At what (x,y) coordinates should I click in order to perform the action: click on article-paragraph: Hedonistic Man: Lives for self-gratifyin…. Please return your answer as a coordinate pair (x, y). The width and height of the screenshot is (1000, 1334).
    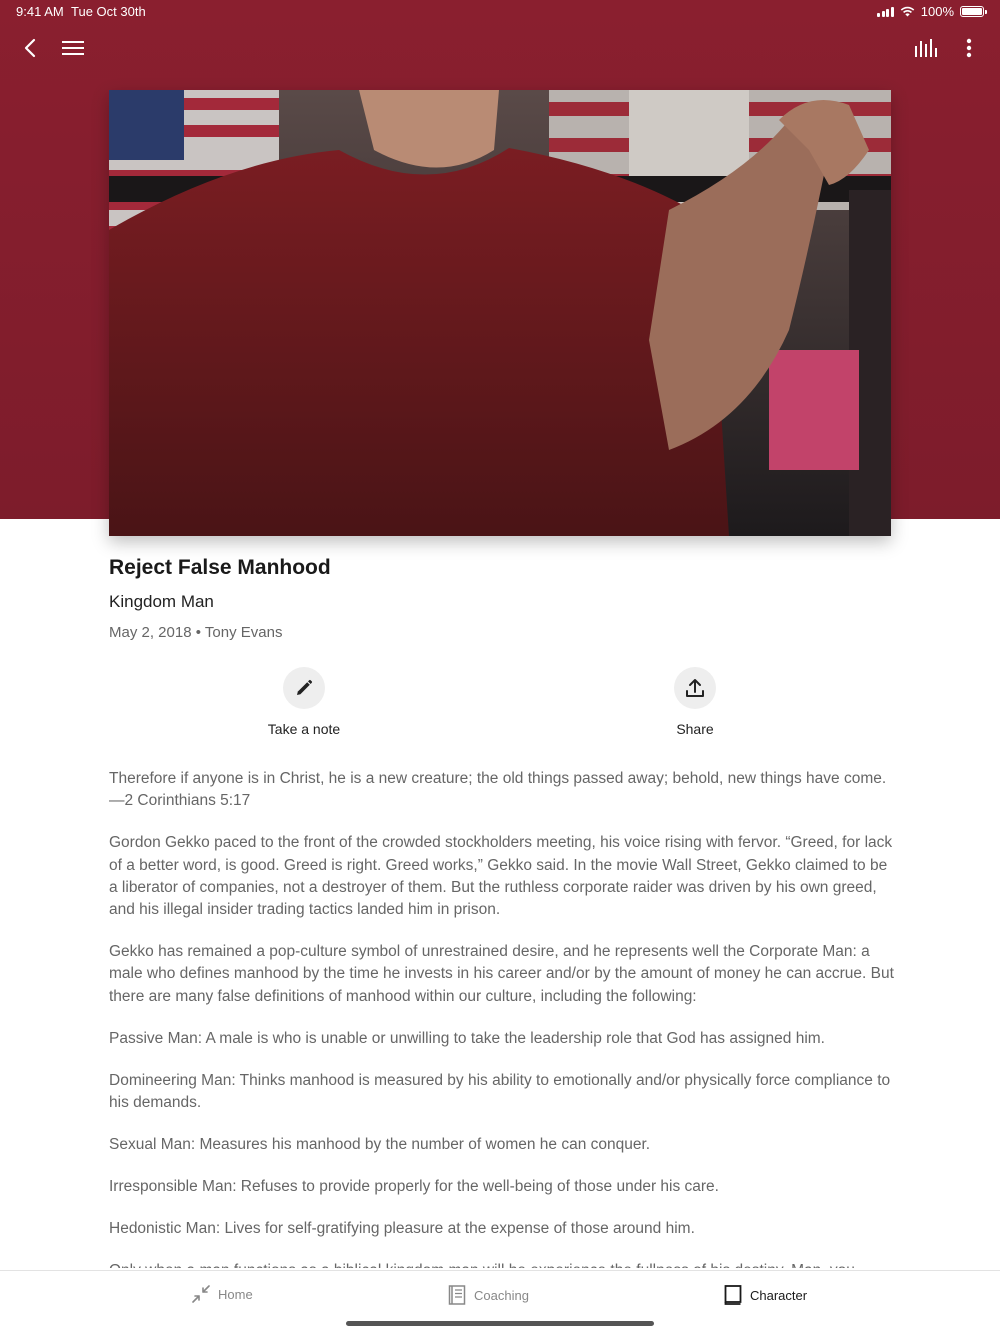
    Looking at the image, I should click on (402, 1228).